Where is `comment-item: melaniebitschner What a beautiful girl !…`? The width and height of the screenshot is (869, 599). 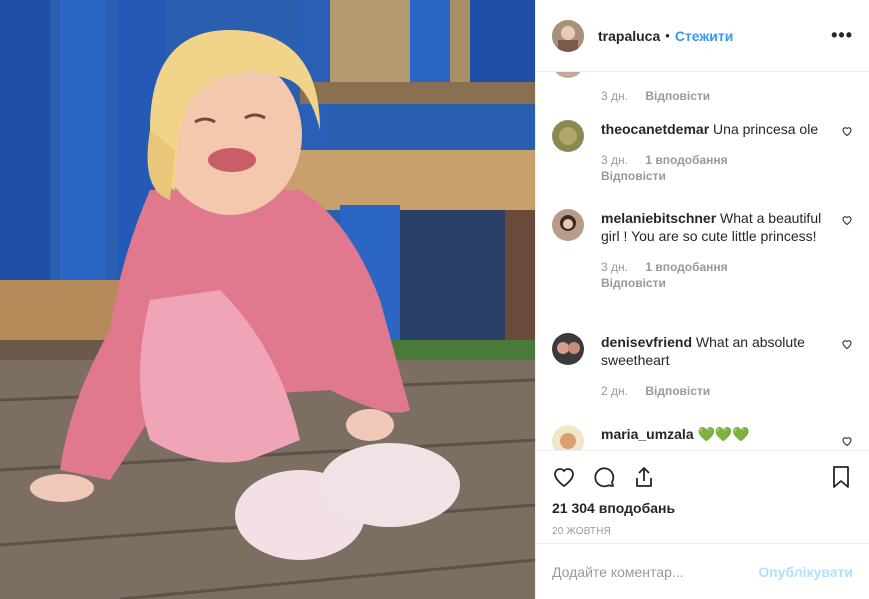
comment-item: melaniebitschner What a beautiful girl !… is located at coordinates (702, 250).